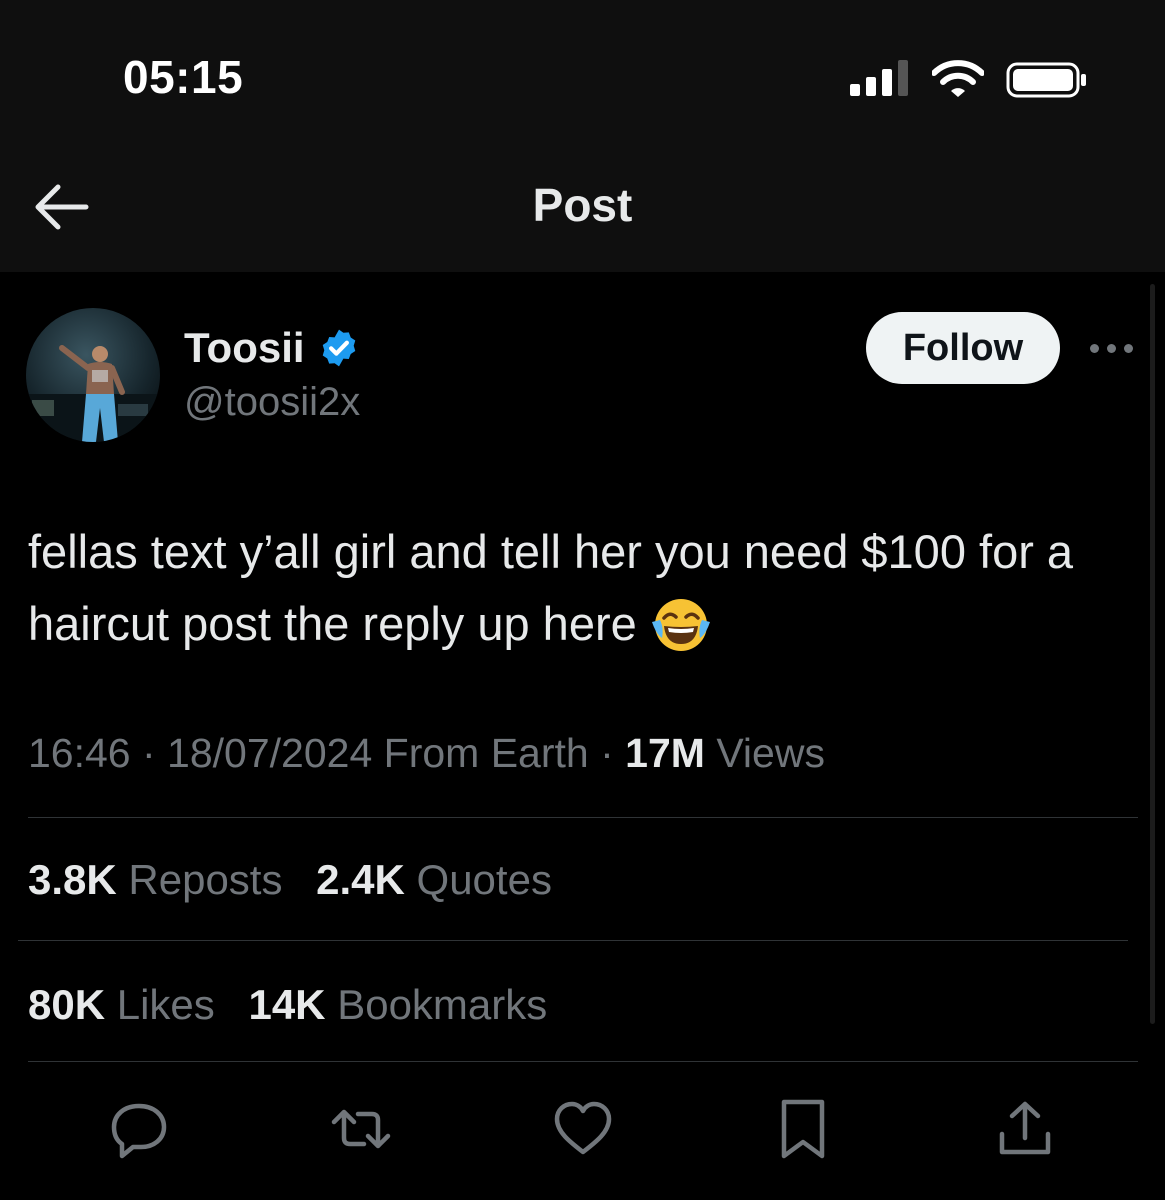 This screenshot has height=1200, width=1165. I want to click on page-title: Post, so click(582, 205).